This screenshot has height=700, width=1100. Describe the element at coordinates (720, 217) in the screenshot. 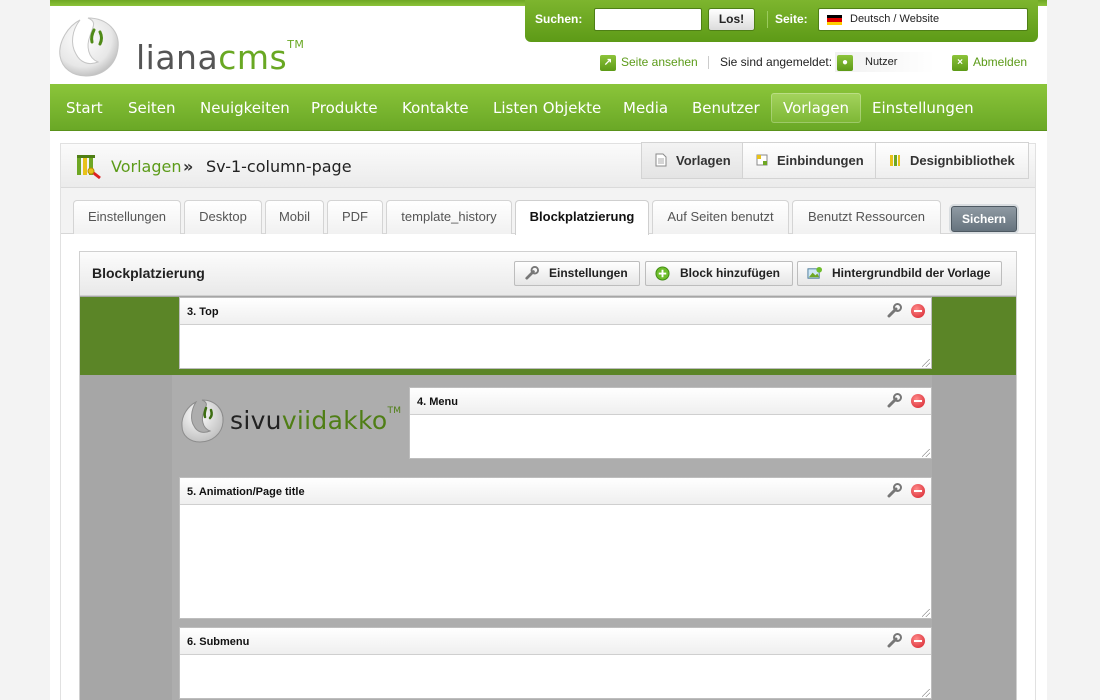

I see `tab-auf-seiten-benutzt: Auf Seiten benutzt` at that location.